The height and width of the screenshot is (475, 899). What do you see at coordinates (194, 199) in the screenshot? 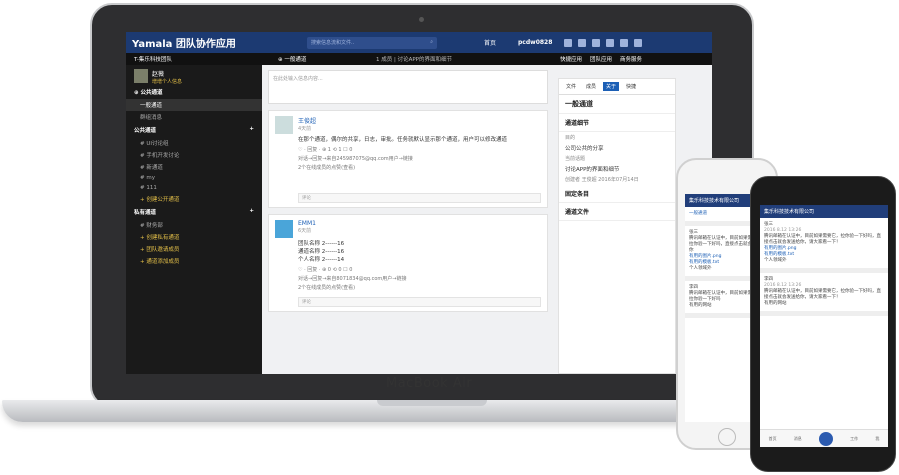
I see `create-public-button: + 创建公开通道` at bounding box center [194, 199].